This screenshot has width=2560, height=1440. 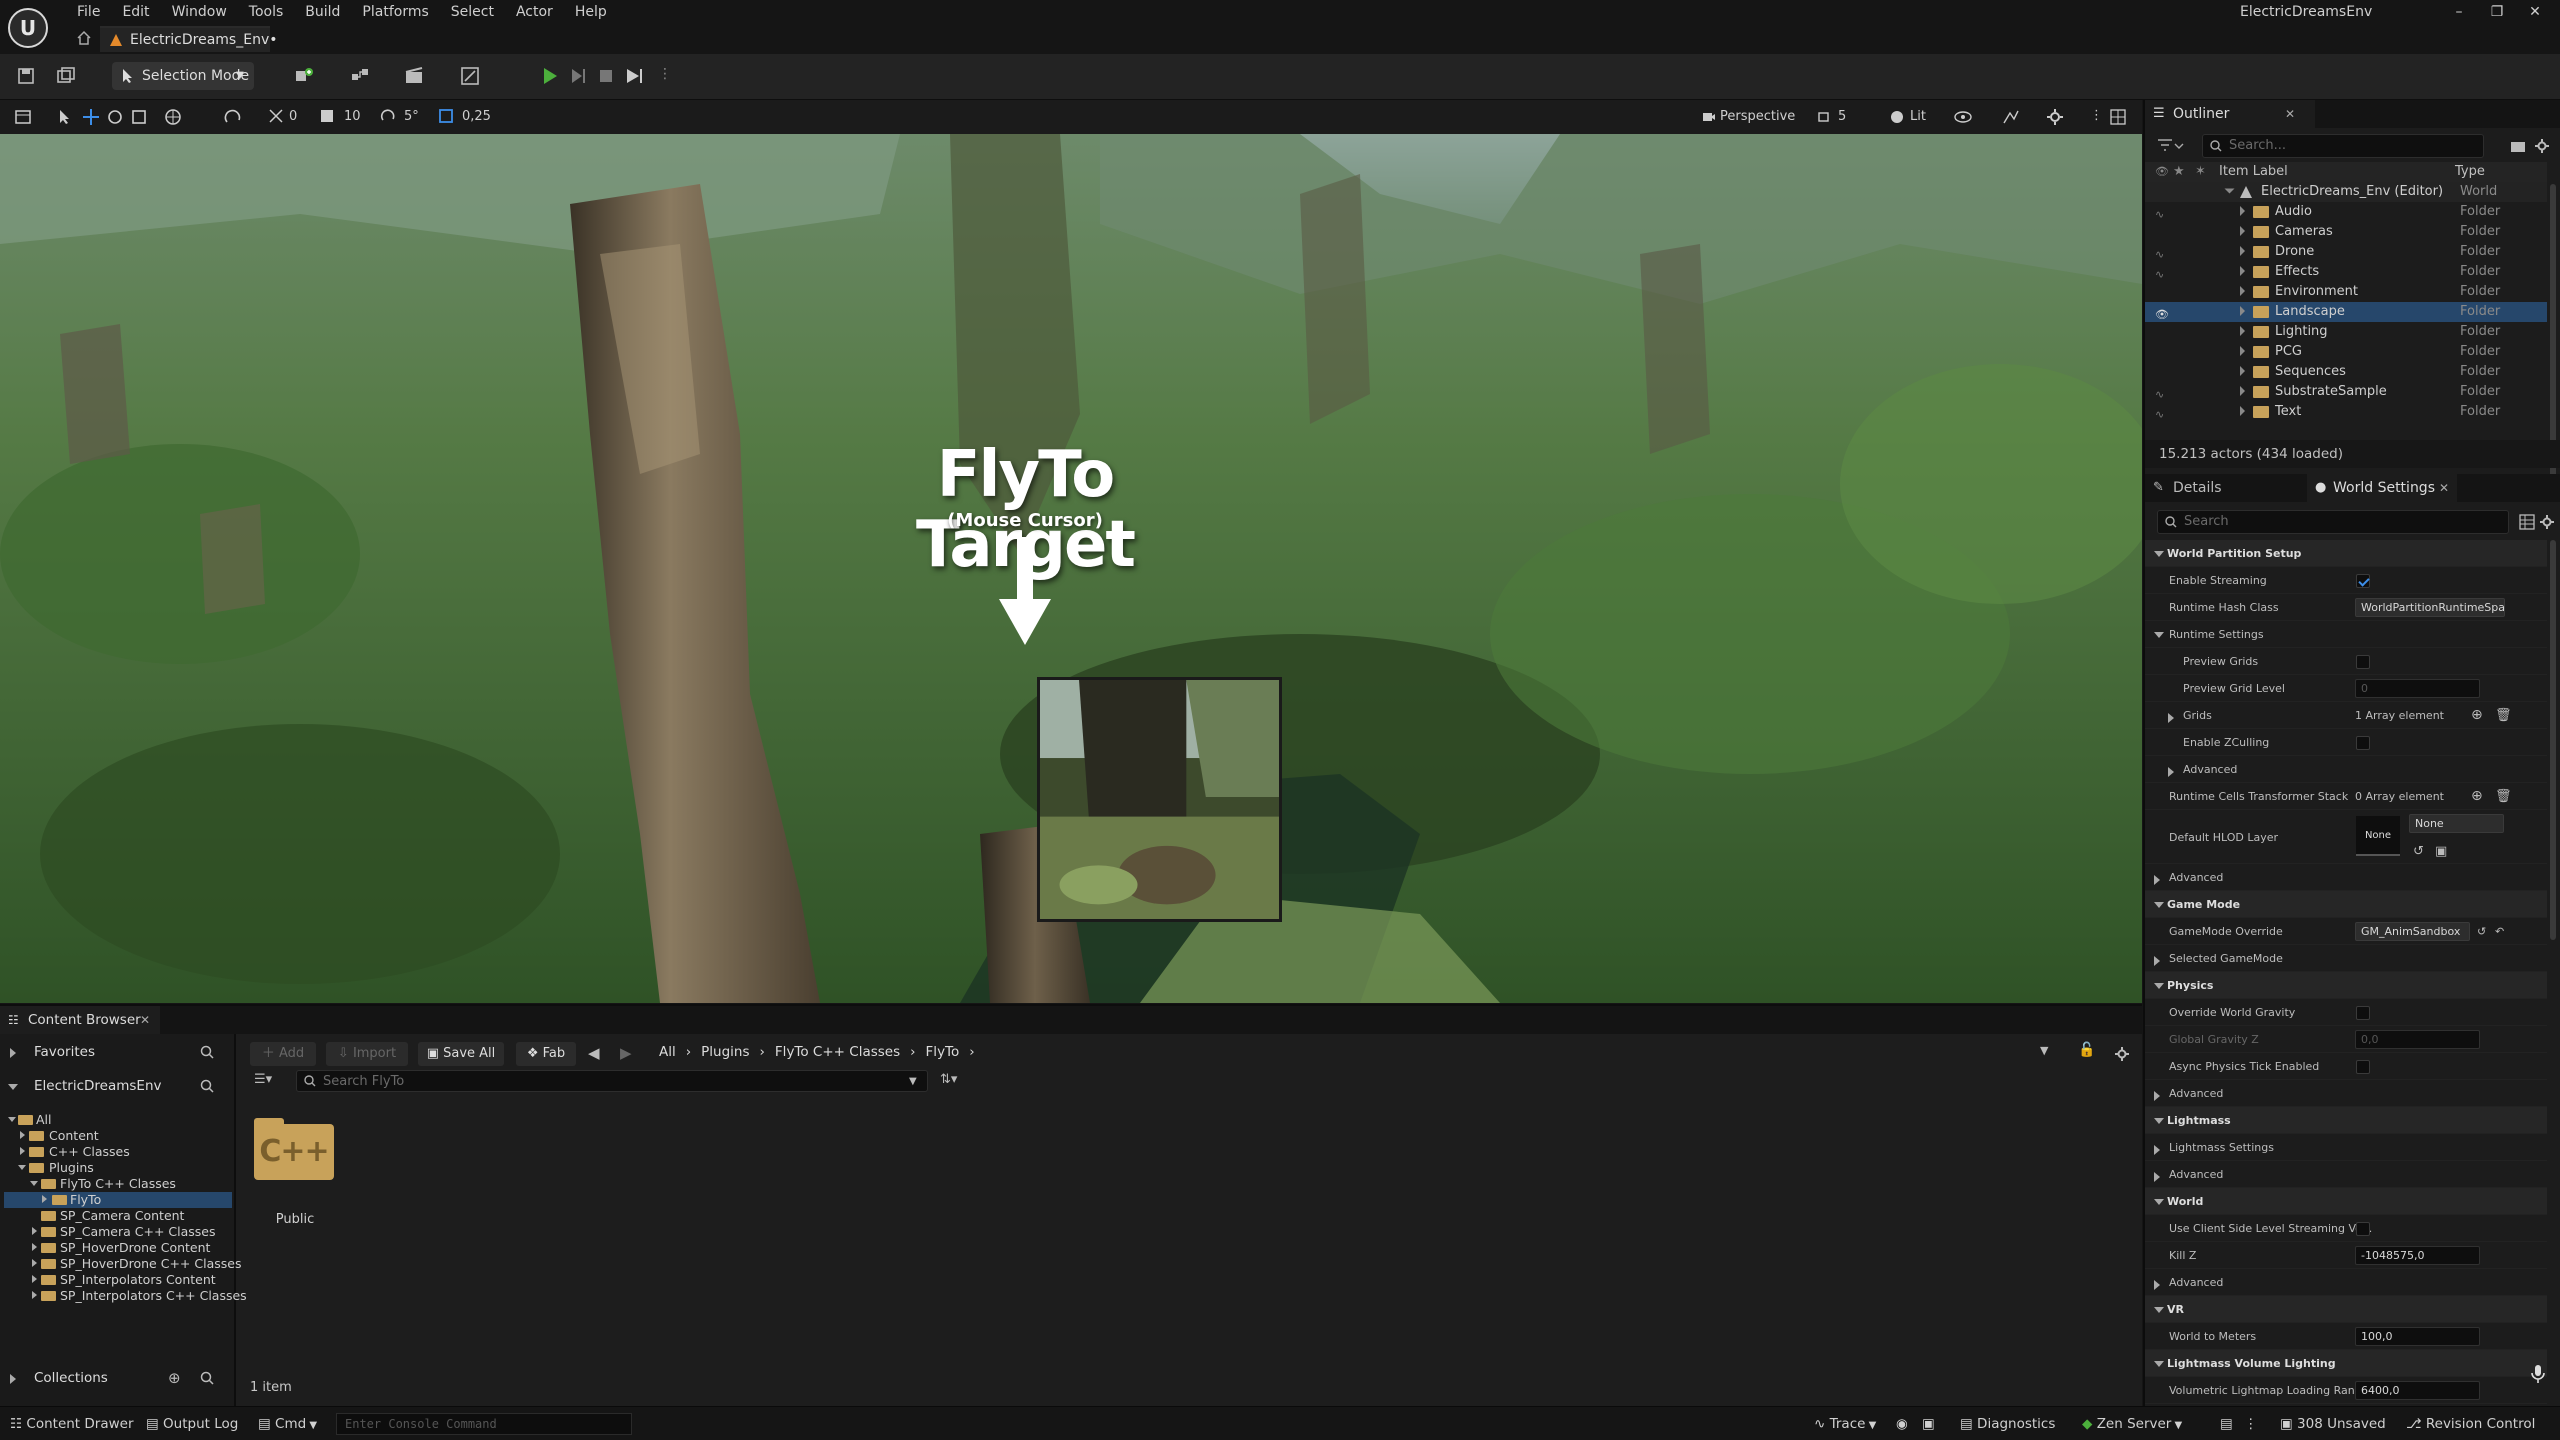 I want to click on add-collection-icon: ⊕, so click(x=174, y=1378).